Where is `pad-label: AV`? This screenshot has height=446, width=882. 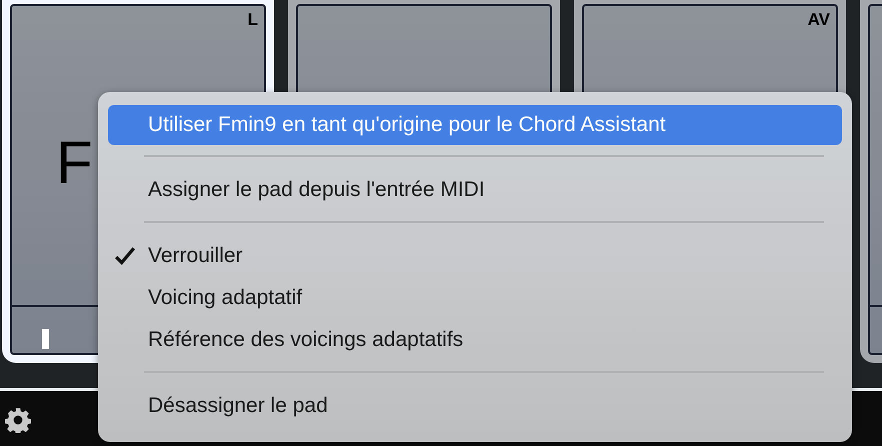 pad-label: AV is located at coordinates (819, 20).